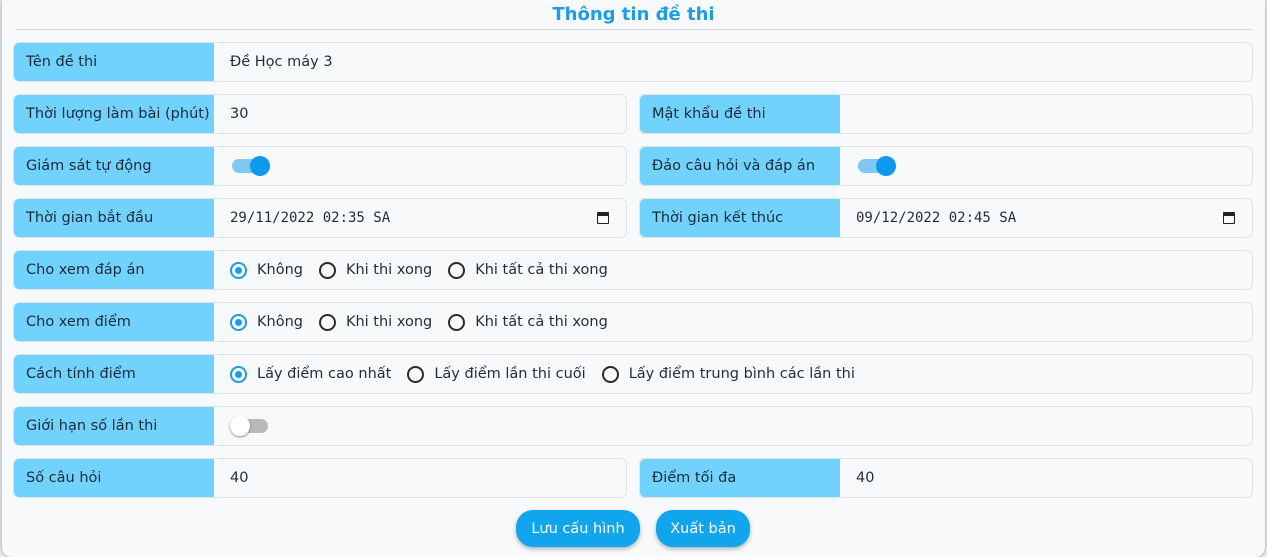  Describe the element at coordinates (114, 270) in the screenshot. I see `show-answers-label: Cho xem đáp án` at that location.